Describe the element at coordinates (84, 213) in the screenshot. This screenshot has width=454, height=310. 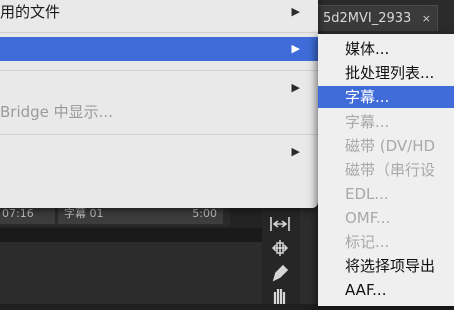
I see `clip-name: 字幕 01` at that location.